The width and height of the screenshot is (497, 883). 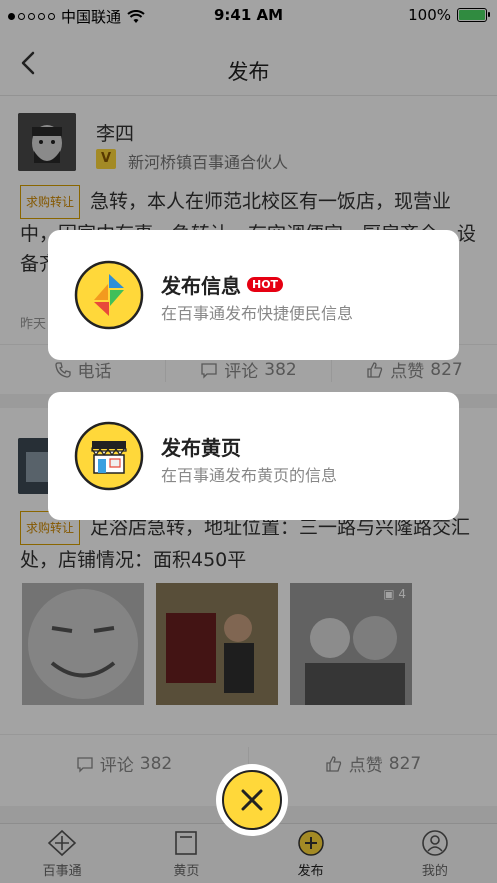 I want to click on hot-badge: HOT, so click(x=265, y=284).